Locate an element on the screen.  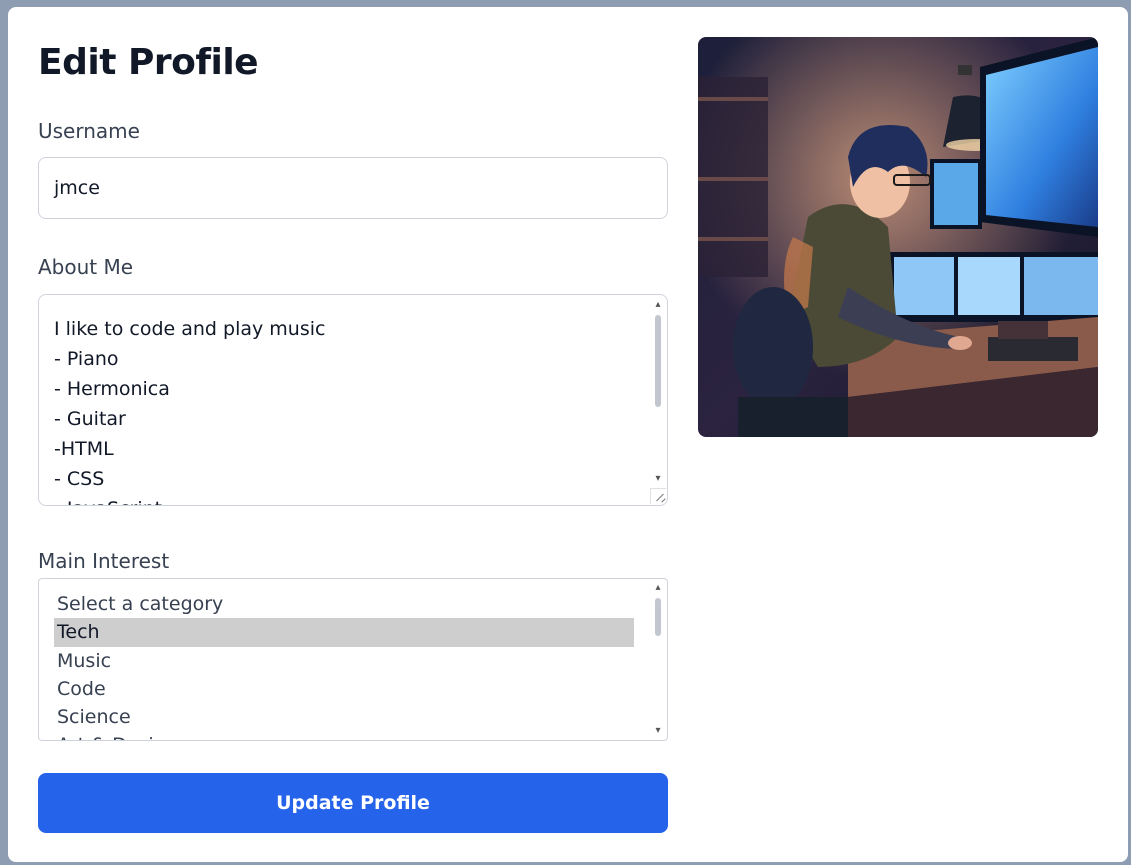
interest-scrollbar: ▴ ▾ is located at coordinates (658, 660).